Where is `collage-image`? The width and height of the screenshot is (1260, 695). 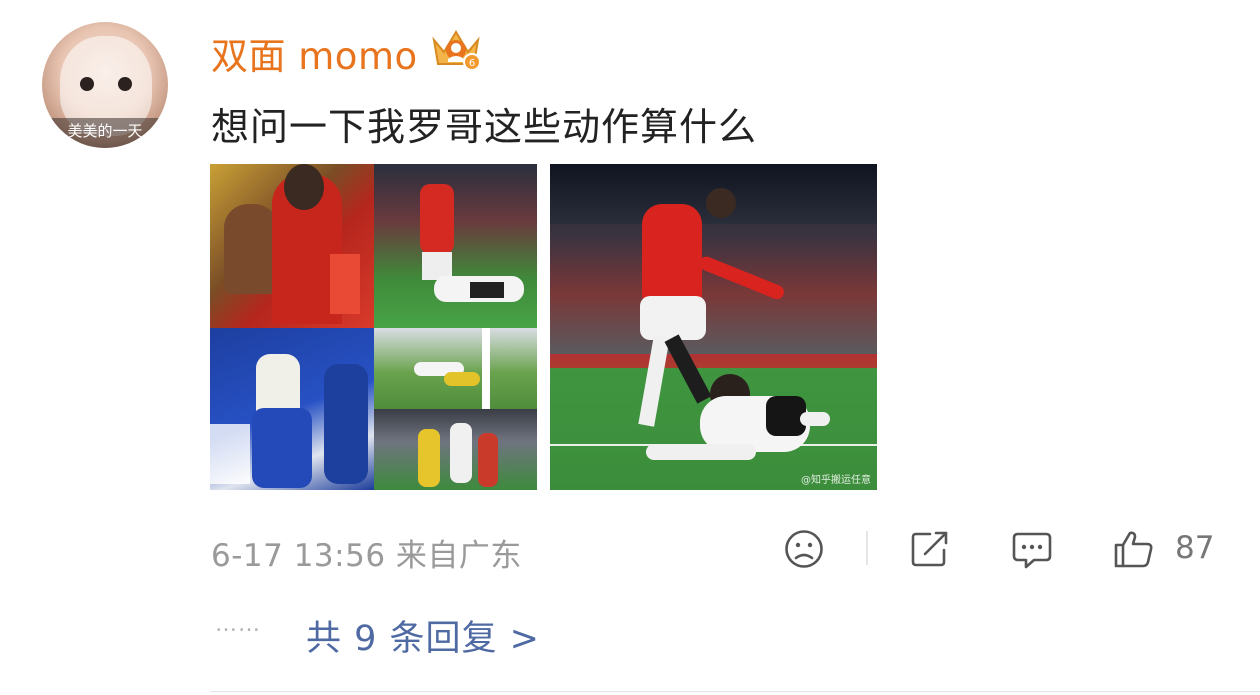
collage-image is located at coordinates (373, 327).